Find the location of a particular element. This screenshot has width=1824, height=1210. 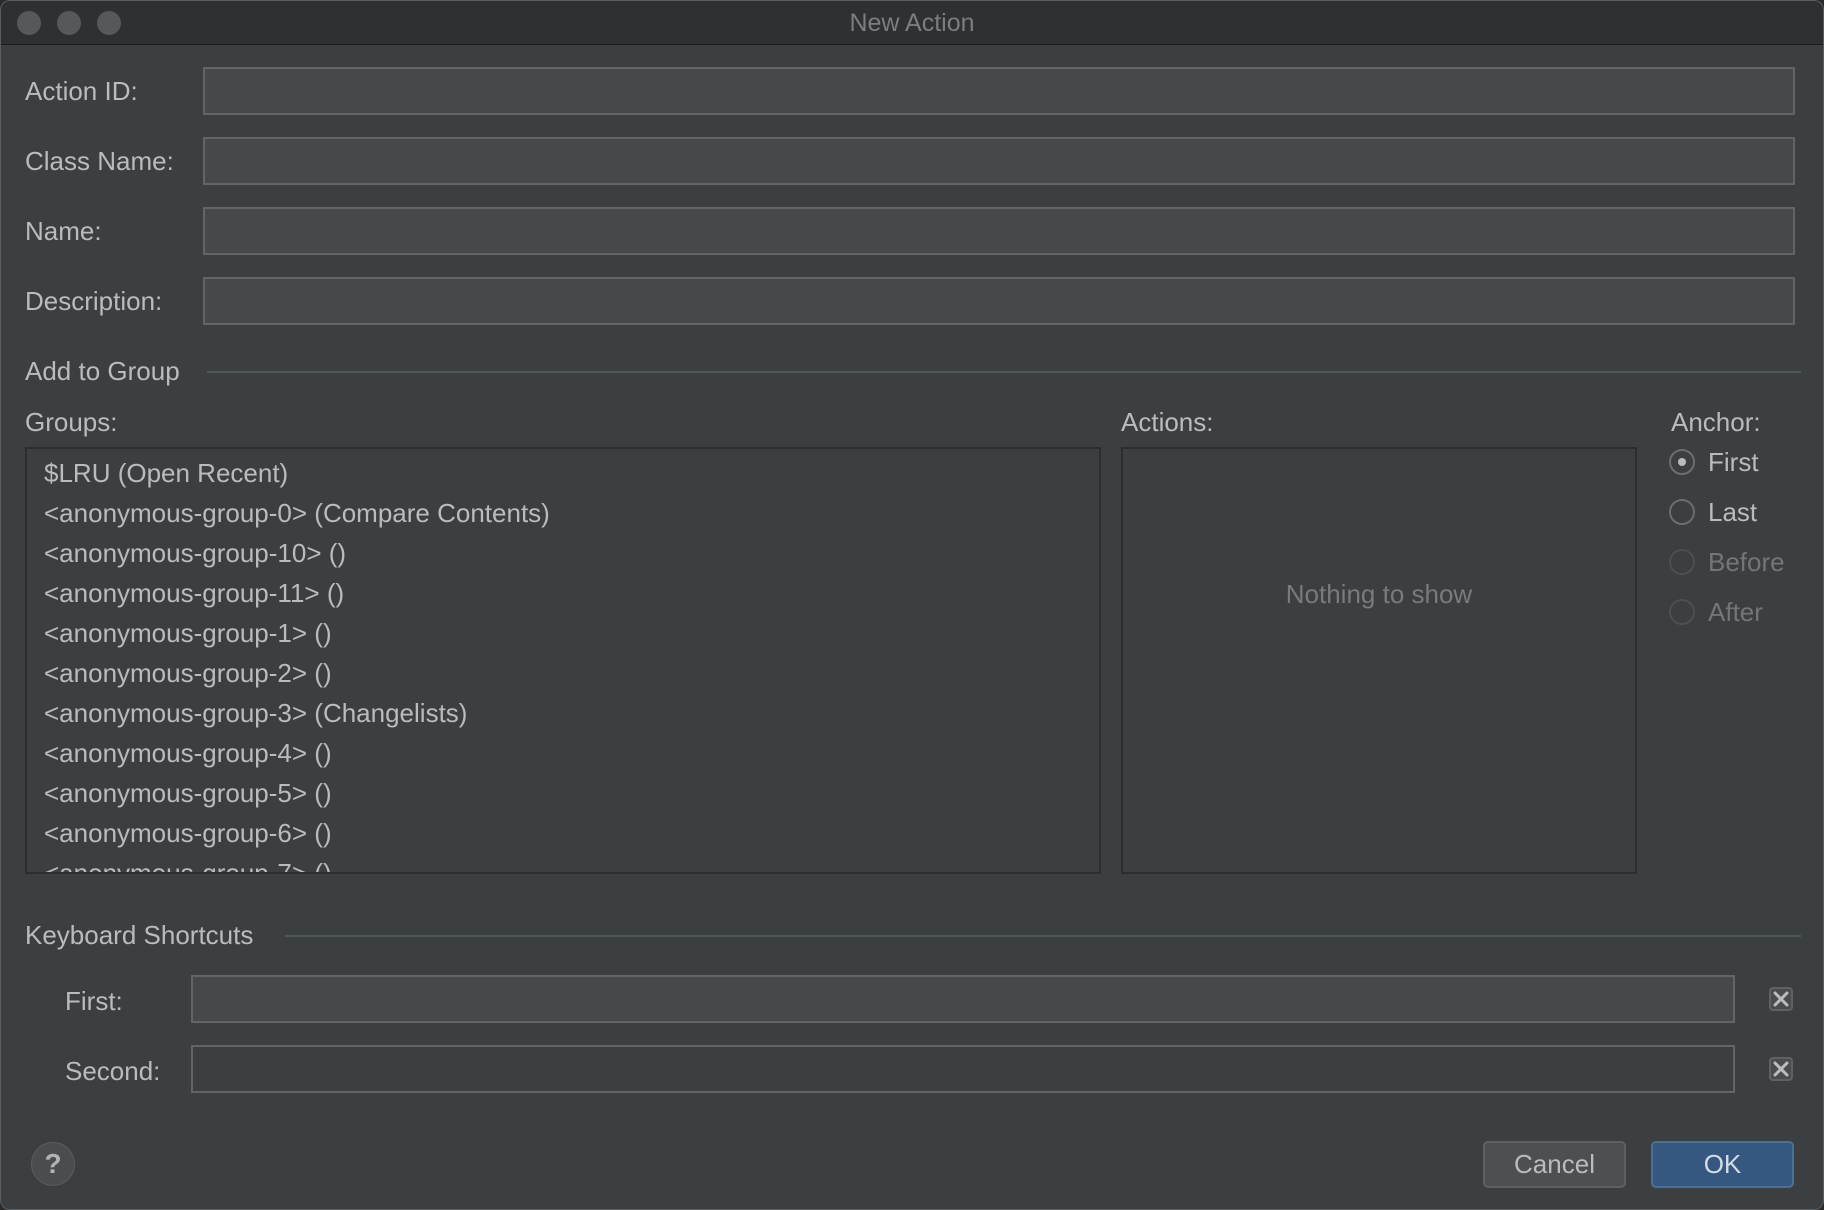

description-field is located at coordinates (999, 301).